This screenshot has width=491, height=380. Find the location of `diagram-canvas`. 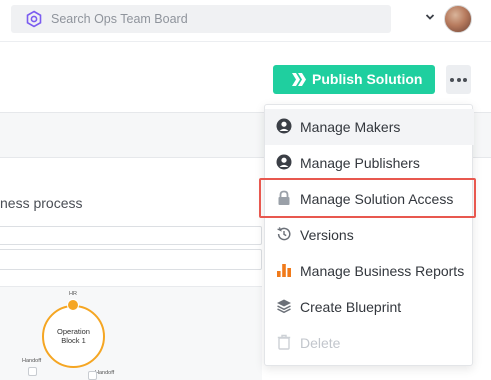

diagram-canvas is located at coordinates (131, 333).